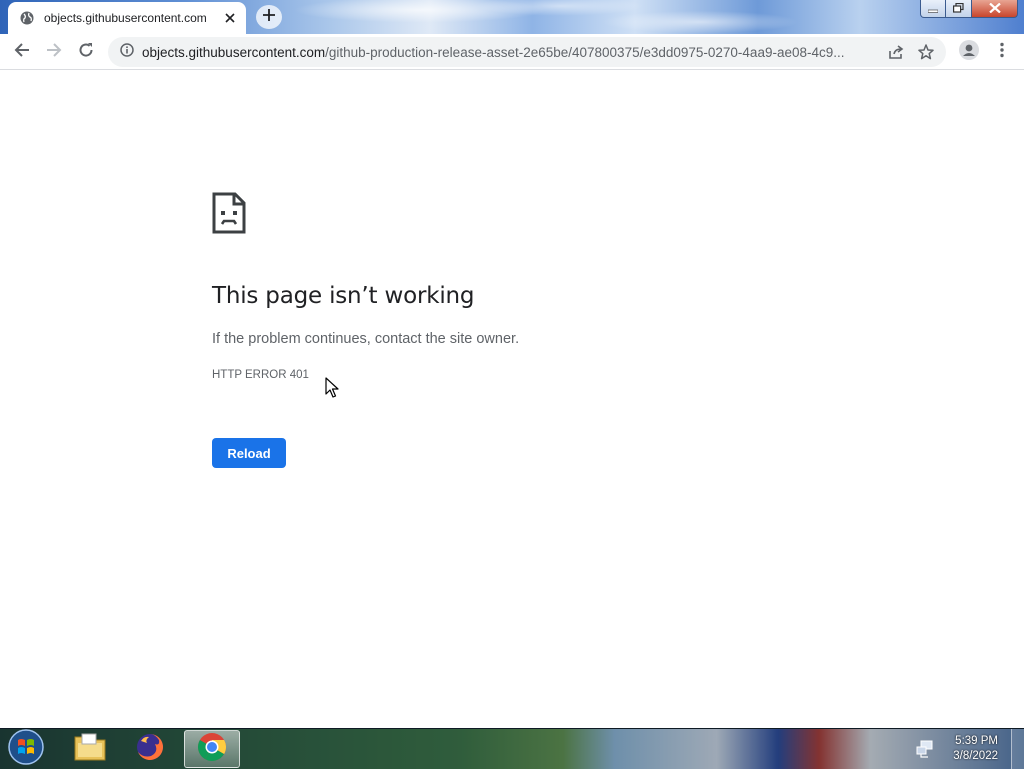 The width and height of the screenshot is (1024, 769). I want to click on browser-tab: objects.githubusercontent.com, so click(127, 18).